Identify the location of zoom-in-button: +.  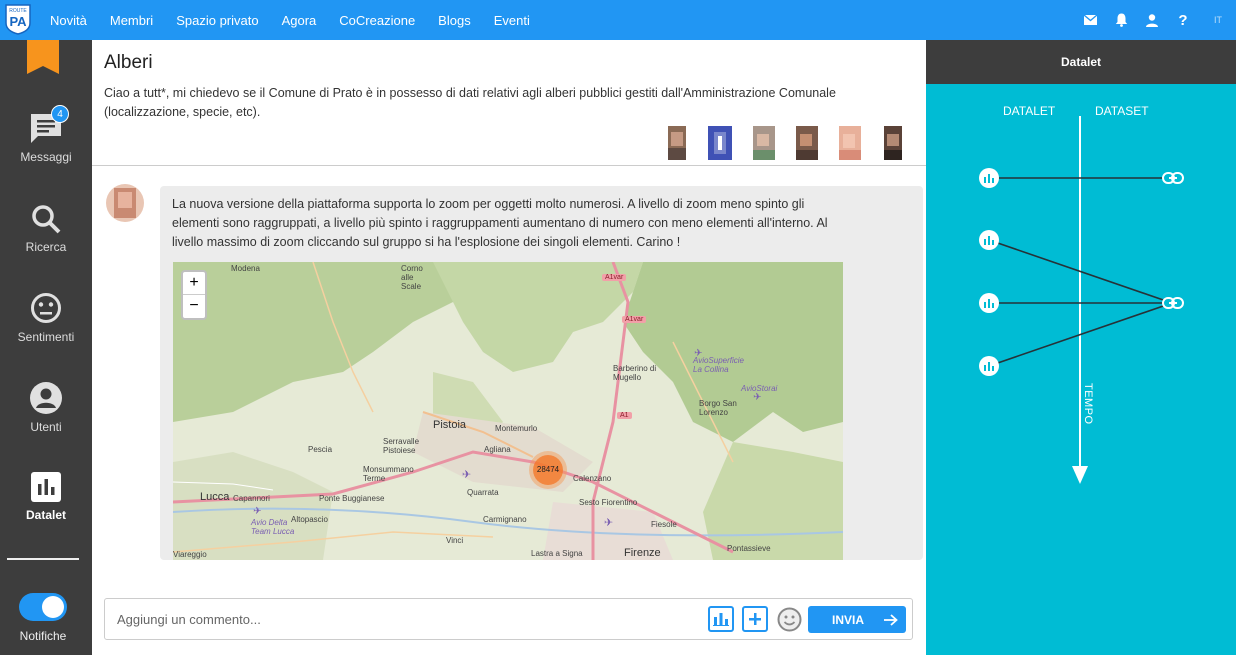
(194, 283).